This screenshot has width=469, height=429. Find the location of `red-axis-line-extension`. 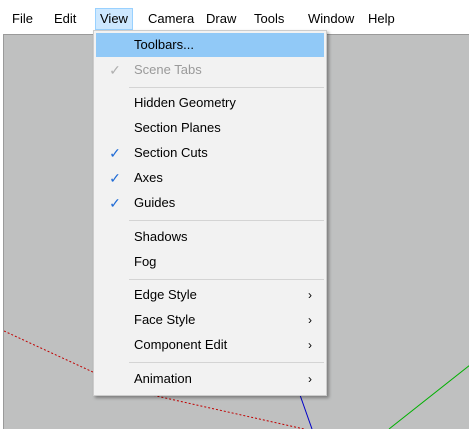

red-axis-line-extension is located at coordinates (219, 409).